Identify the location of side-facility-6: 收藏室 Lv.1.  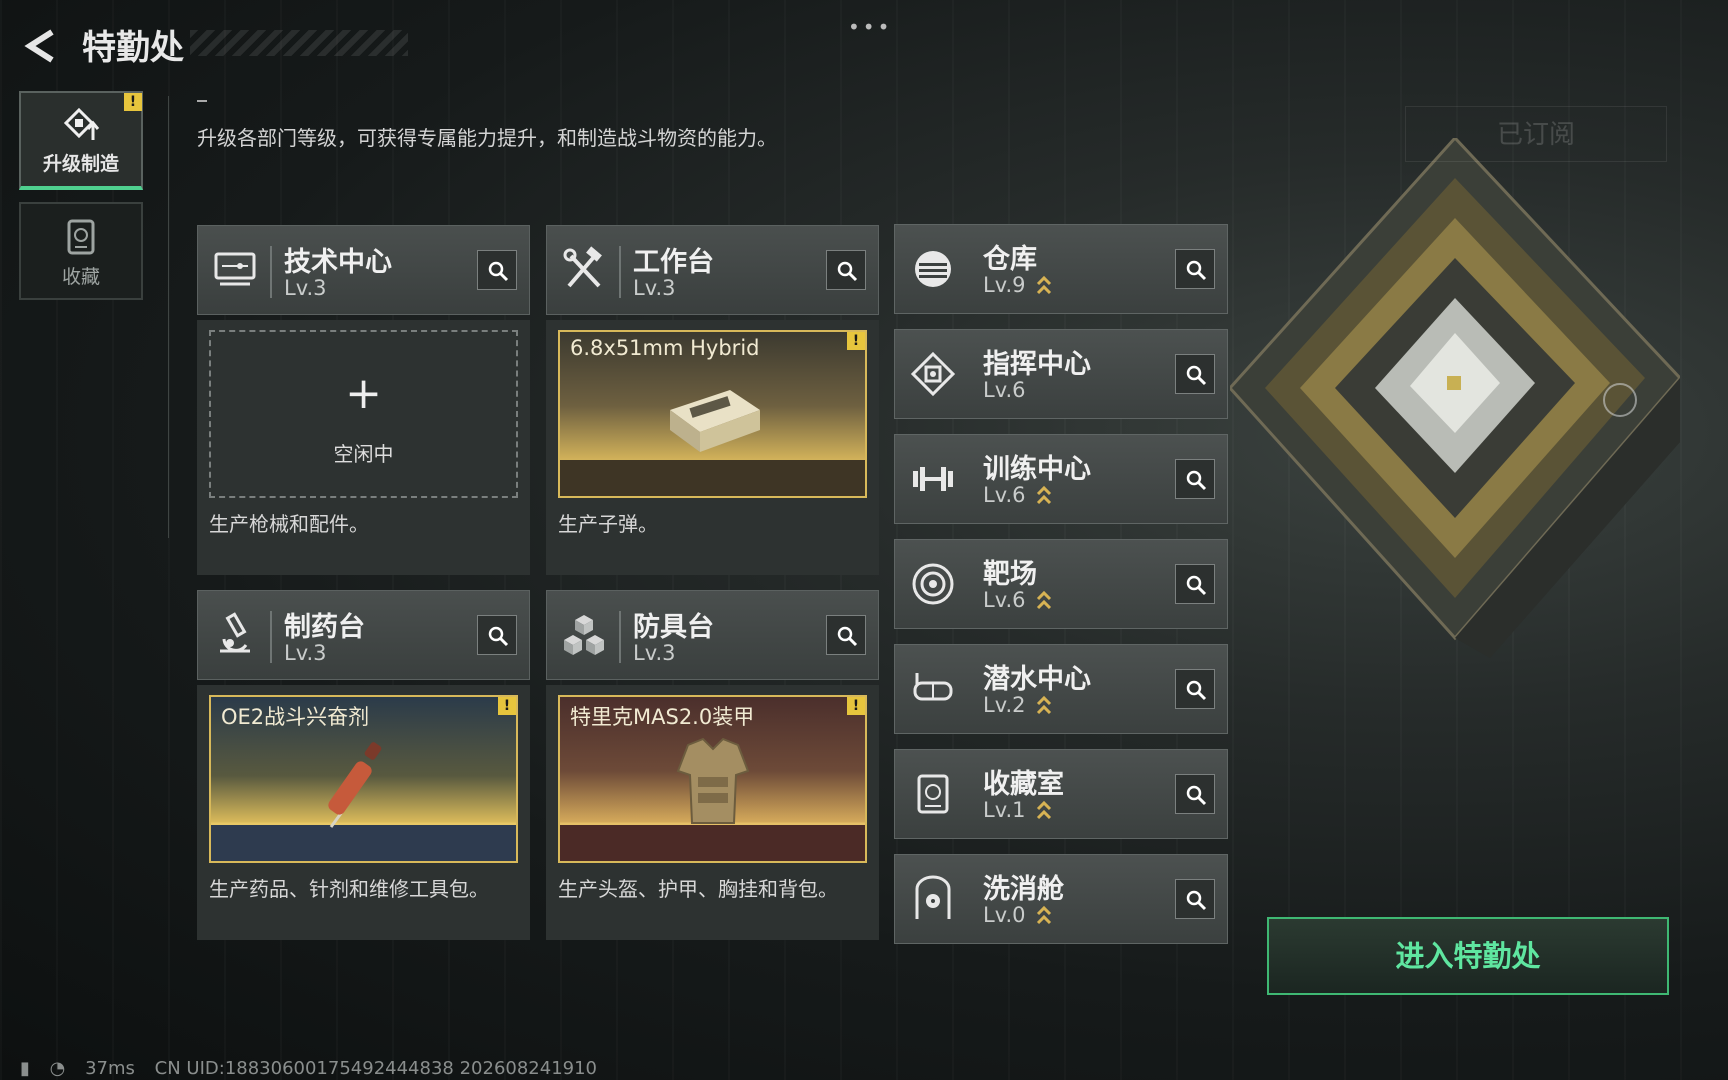
(1061, 794).